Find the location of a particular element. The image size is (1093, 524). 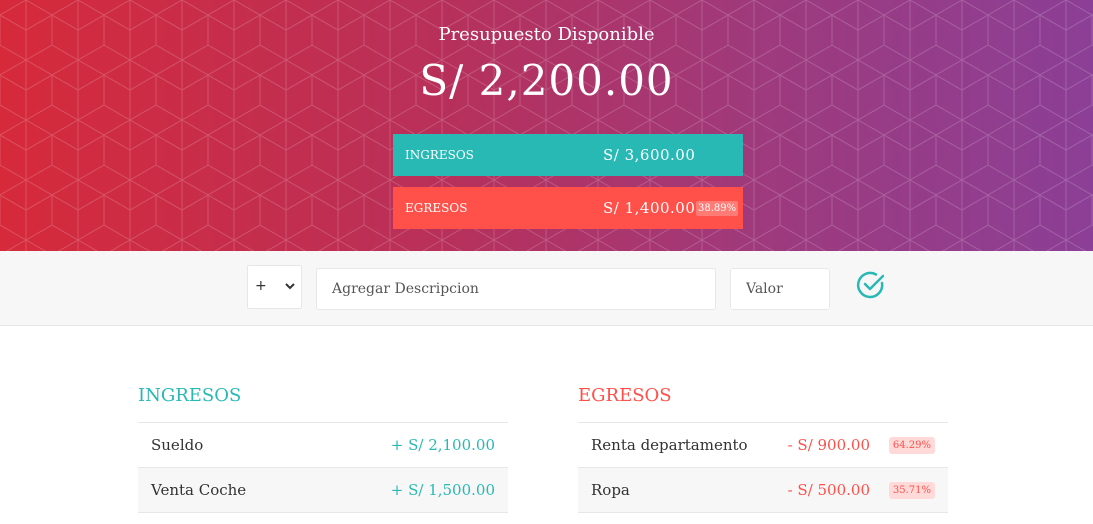

expense-summary-value: S/ 1,400.00 is located at coordinates (649, 208).